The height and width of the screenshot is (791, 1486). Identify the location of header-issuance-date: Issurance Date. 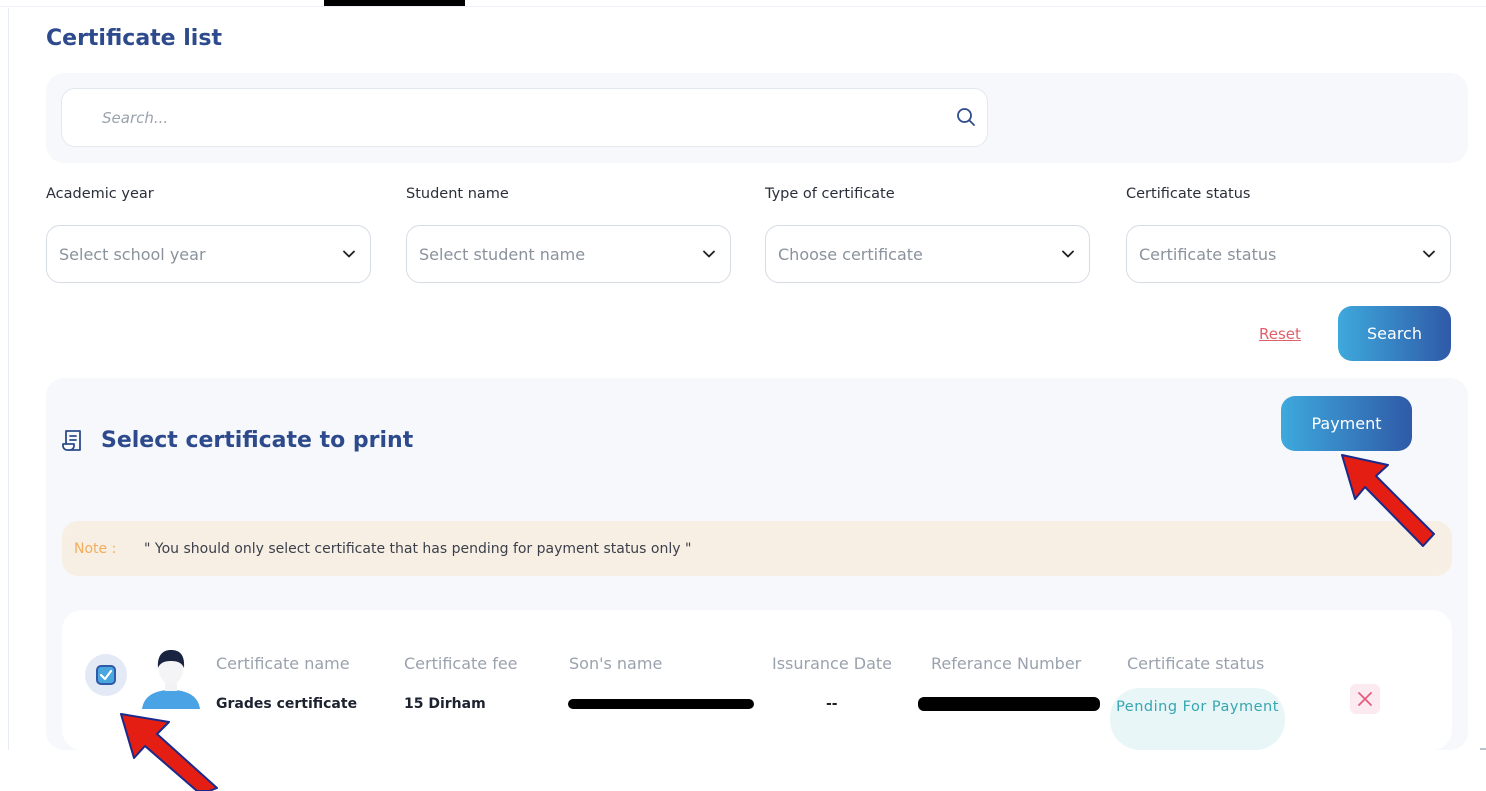
(832, 663).